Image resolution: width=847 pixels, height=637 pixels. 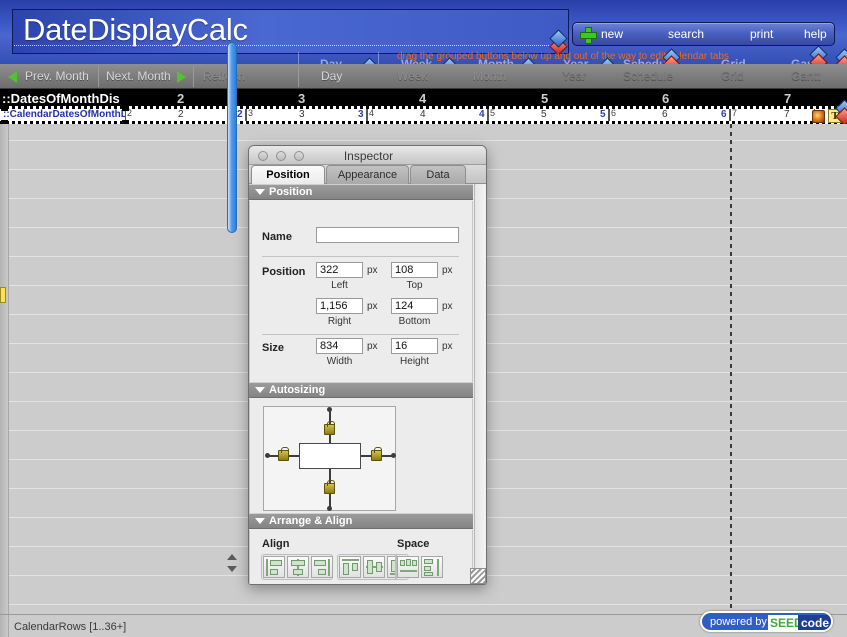 What do you see at coordinates (232, 137) in the screenshot?
I see `inspector-scrollbar-thumb` at bounding box center [232, 137].